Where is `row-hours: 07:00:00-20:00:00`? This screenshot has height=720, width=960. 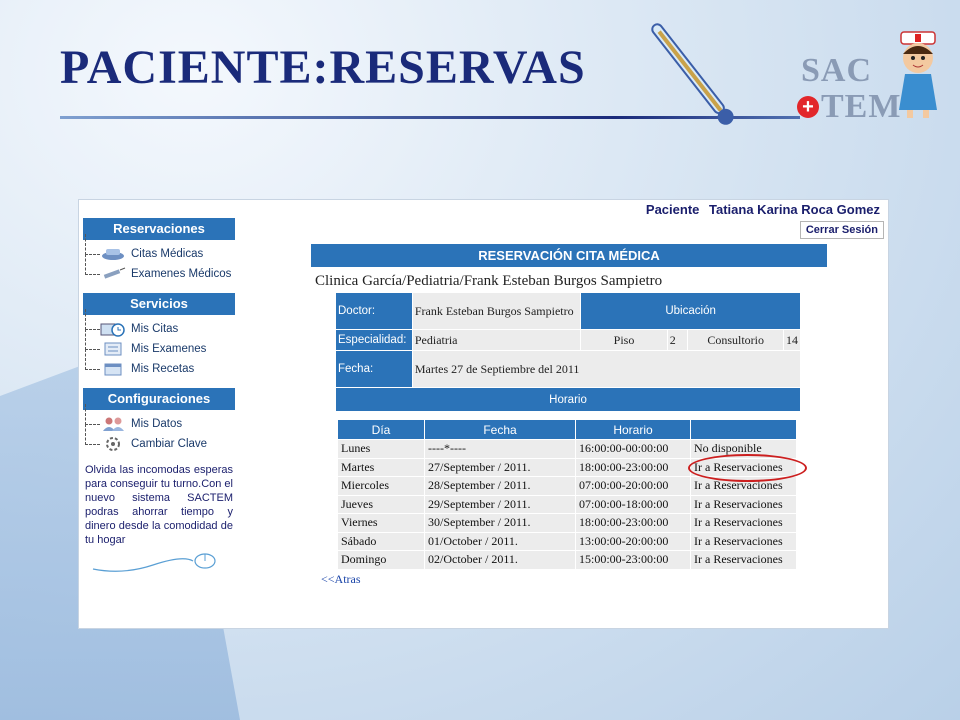
row-hours: 07:00:00-20:00:00 is located at coordinates (633, 486).